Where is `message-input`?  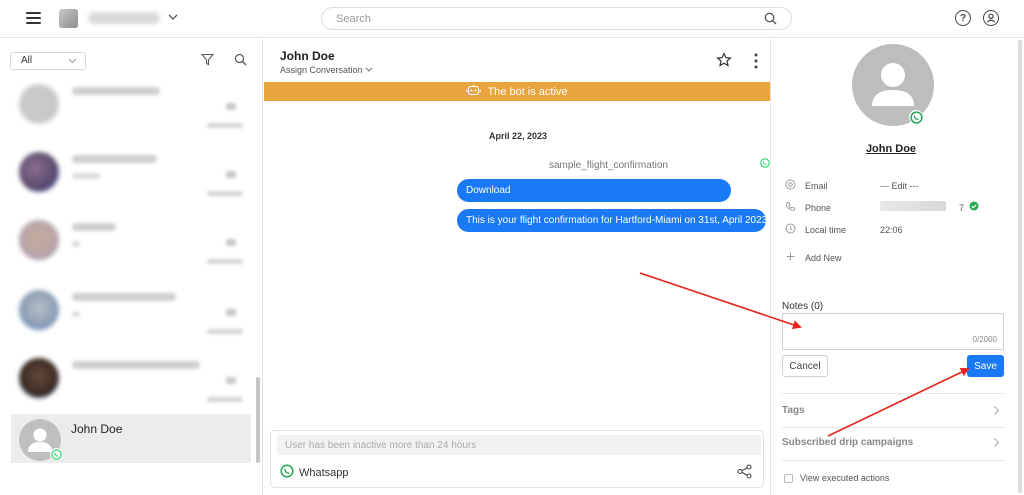 message-input is located at coordinates (519, 445).